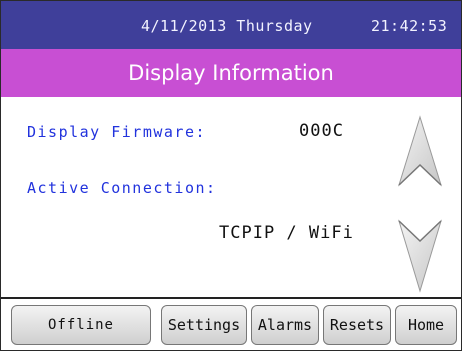 This screenshot has width=462, height=351. Describe the element at coordinates (231, 73) in the screenshot. I see `page-title: Display Information` at that location.